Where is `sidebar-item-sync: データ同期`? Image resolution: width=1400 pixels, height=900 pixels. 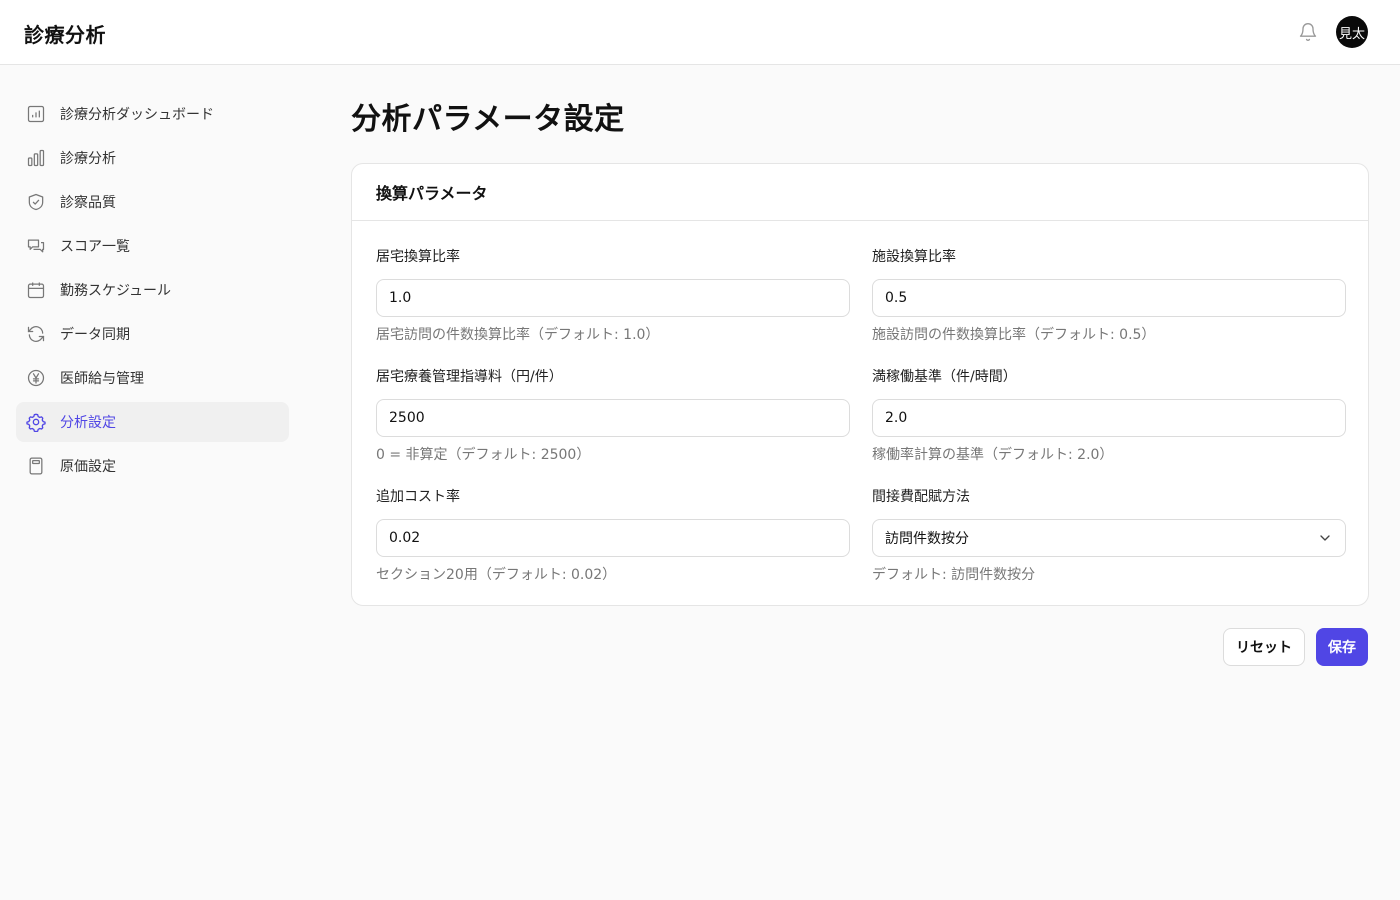 sidebar-item-sync: データ同期 is located at coordinates (152, 334).